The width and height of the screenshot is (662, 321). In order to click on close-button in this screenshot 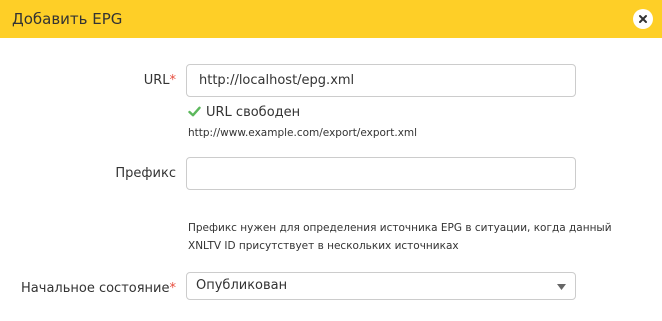, I will do `click(643, 19)`.